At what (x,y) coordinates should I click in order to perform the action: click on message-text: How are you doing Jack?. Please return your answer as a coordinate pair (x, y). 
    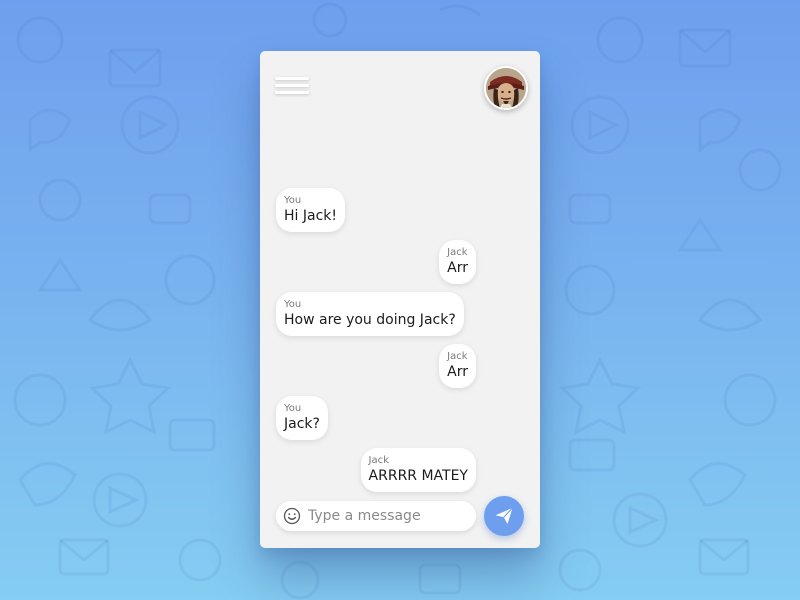
    Looking at the image, I should click on (370, 320).